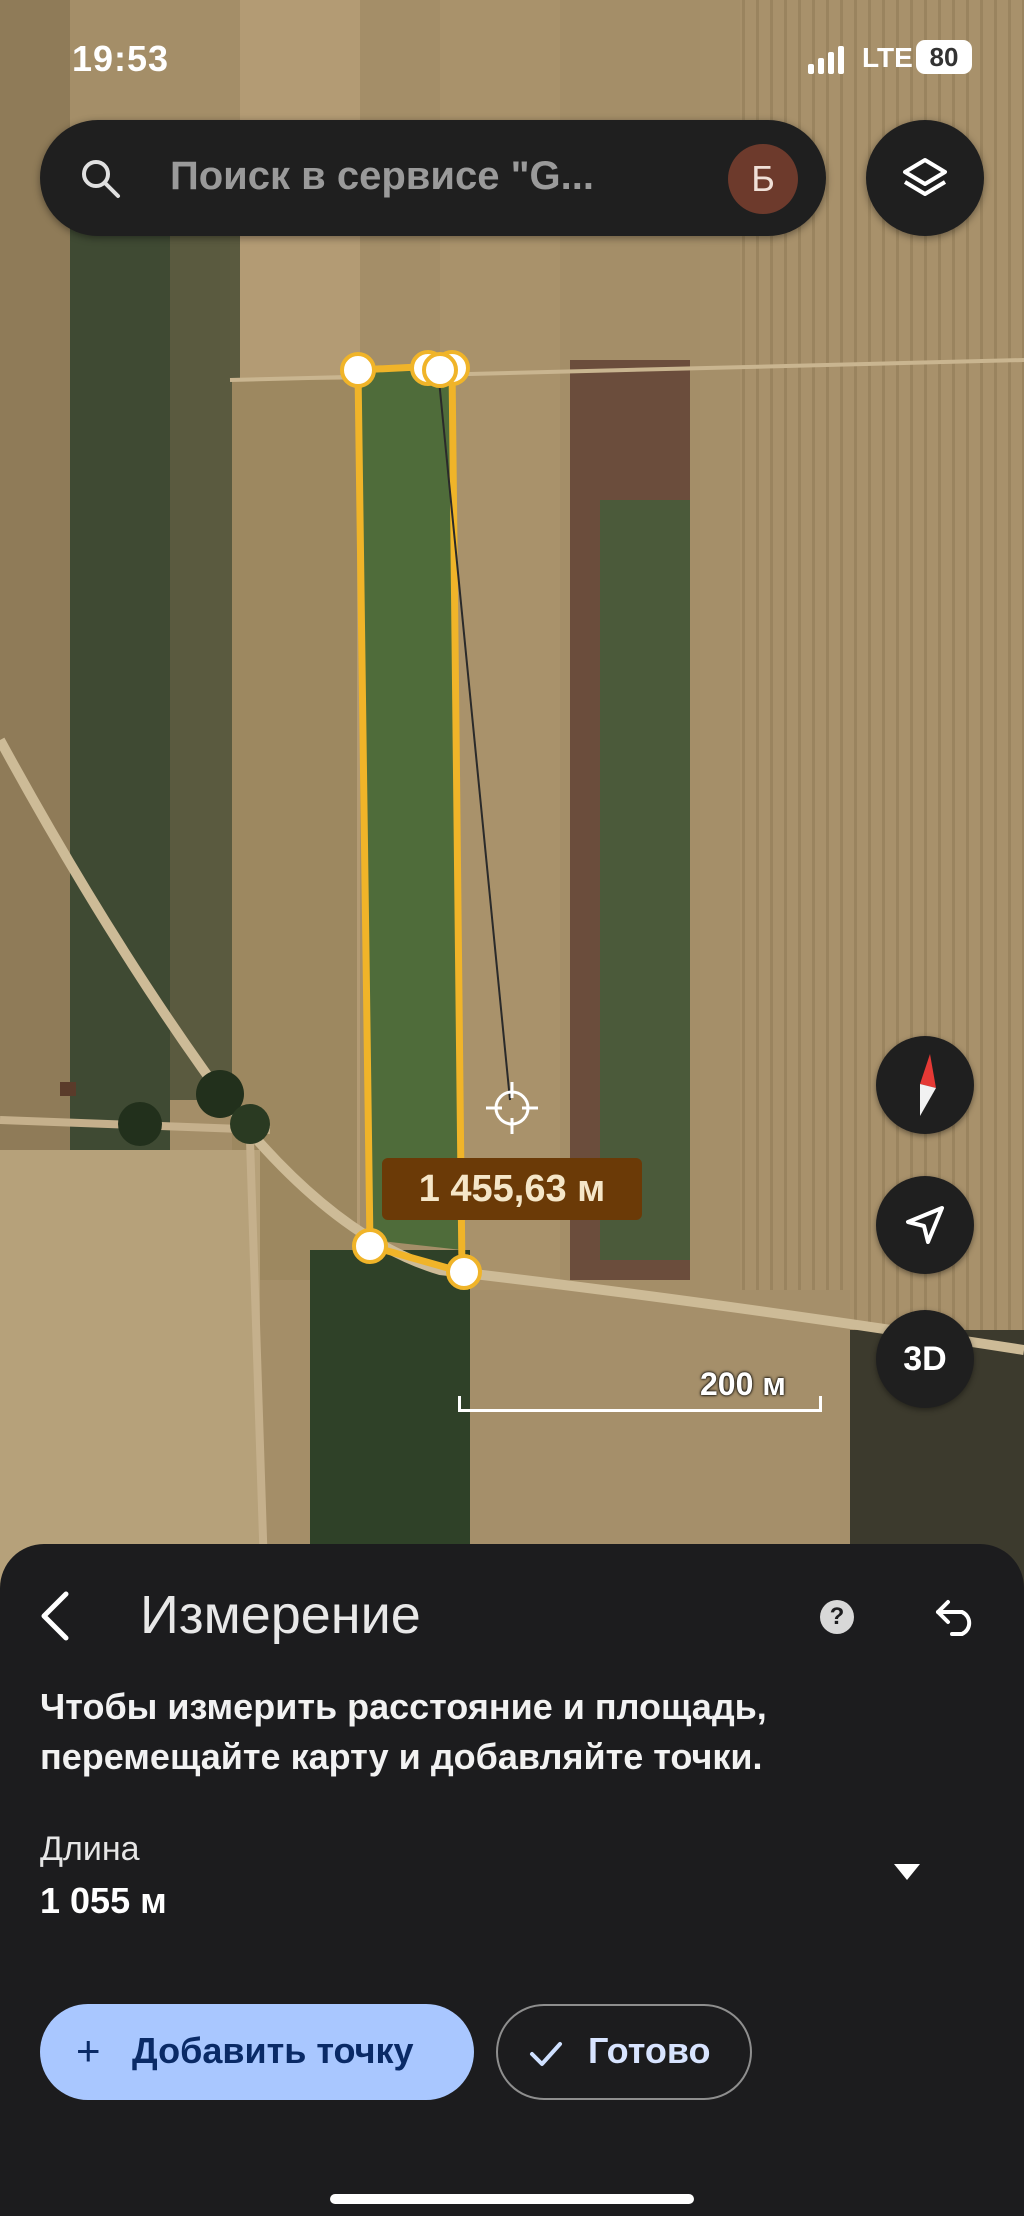  Describe the element at coordinates (54, 1616) in the screenshot. I see `back-arrow-icon` at that location.